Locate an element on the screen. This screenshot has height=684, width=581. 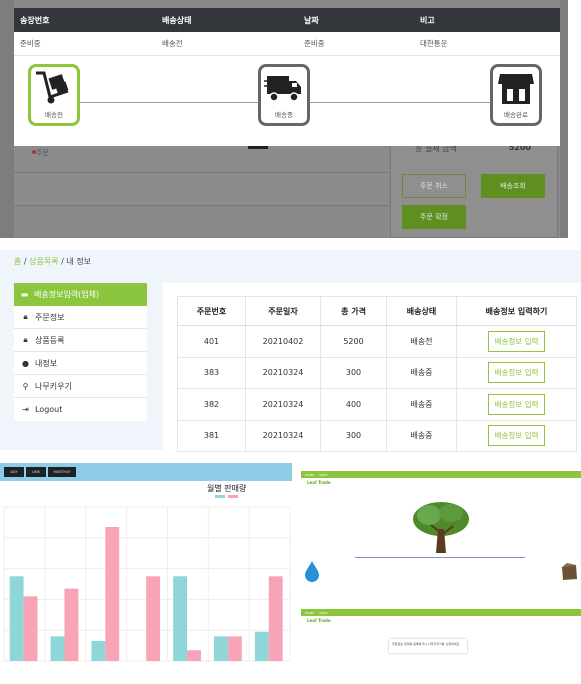
table-row: 381 20210324 300 배송중 배송정보 입력 is located at coordinates (377, 436).